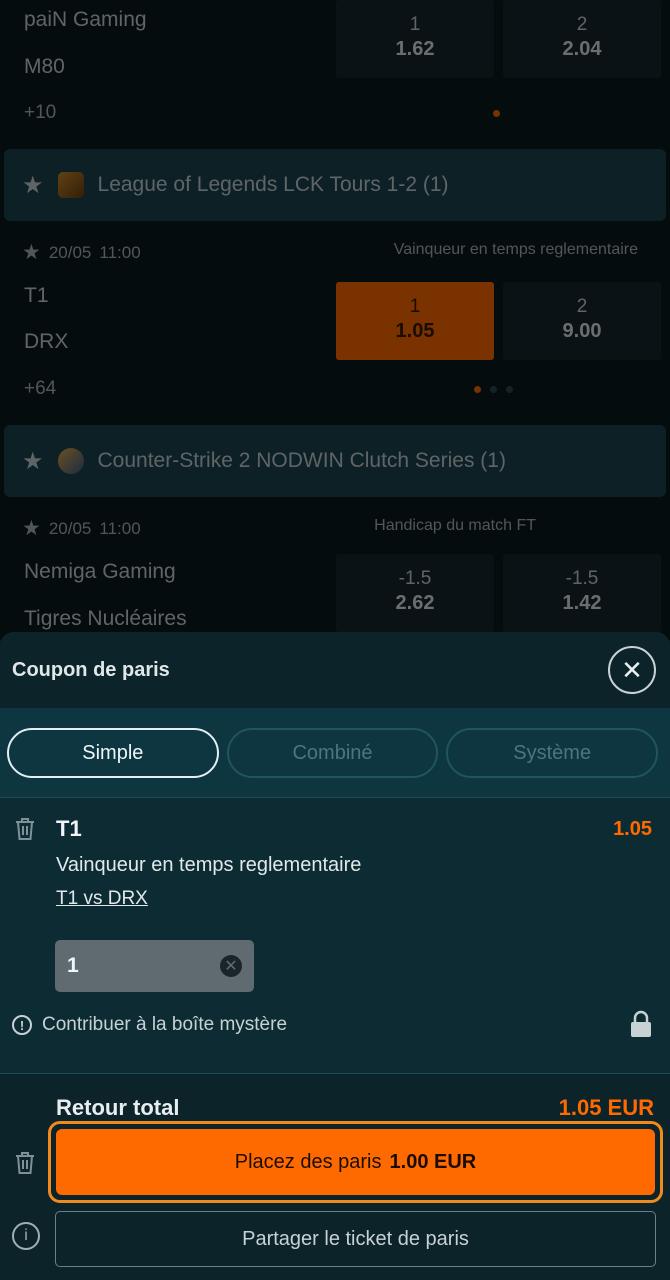  I want to click on odds-value: 2.04, so click(582, 49).